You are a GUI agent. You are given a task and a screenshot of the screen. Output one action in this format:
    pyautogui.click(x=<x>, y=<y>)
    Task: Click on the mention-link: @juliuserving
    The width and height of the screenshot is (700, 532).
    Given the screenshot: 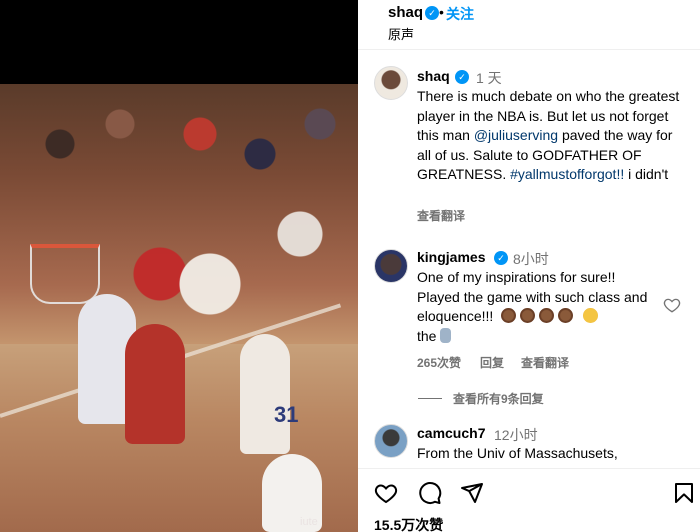 What is the action you would take?
    pyautogui.click(x=516, y=135)
    